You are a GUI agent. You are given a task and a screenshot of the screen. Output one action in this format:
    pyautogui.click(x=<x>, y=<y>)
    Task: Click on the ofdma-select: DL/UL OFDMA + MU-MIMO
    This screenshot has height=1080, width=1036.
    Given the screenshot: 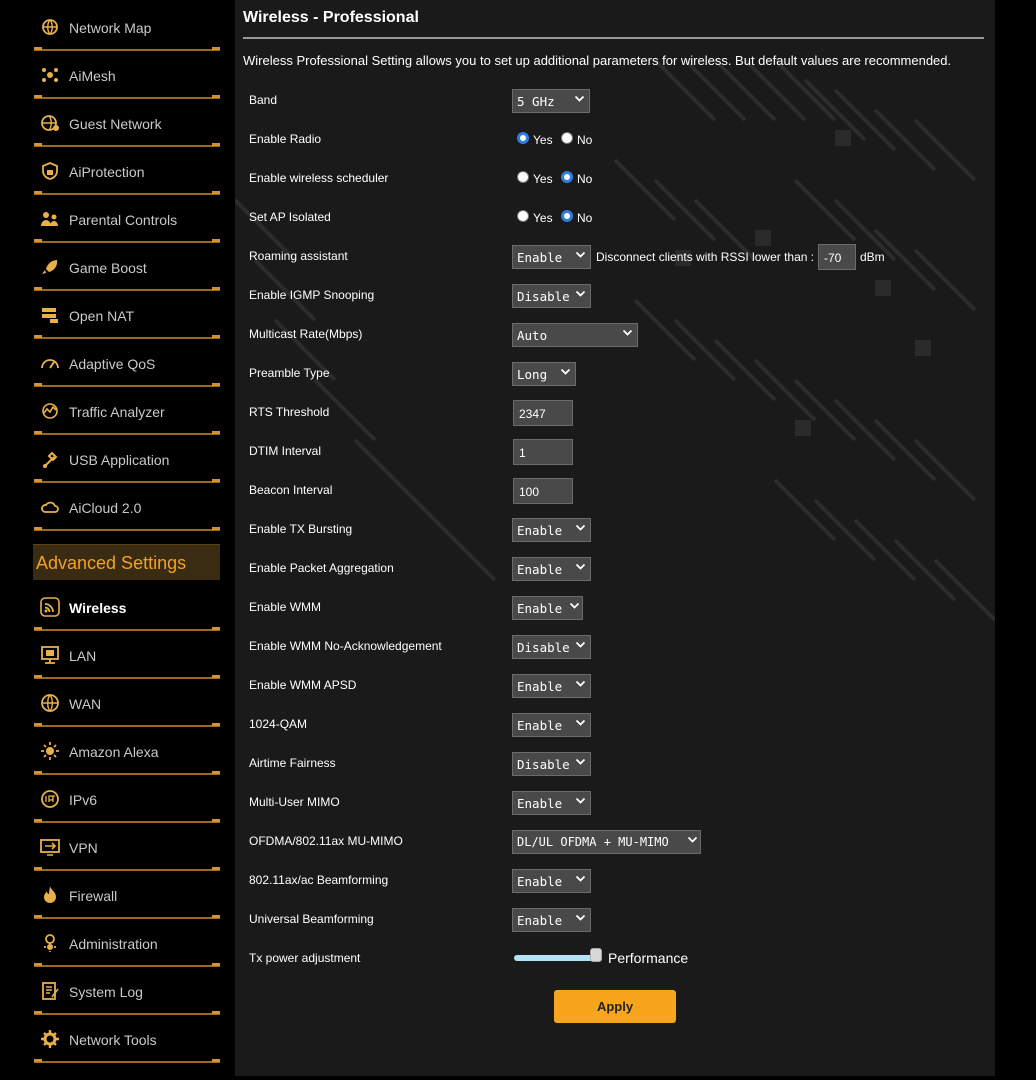 What is the action you would take?
    pyautogui.click(x=606, y=842)
    